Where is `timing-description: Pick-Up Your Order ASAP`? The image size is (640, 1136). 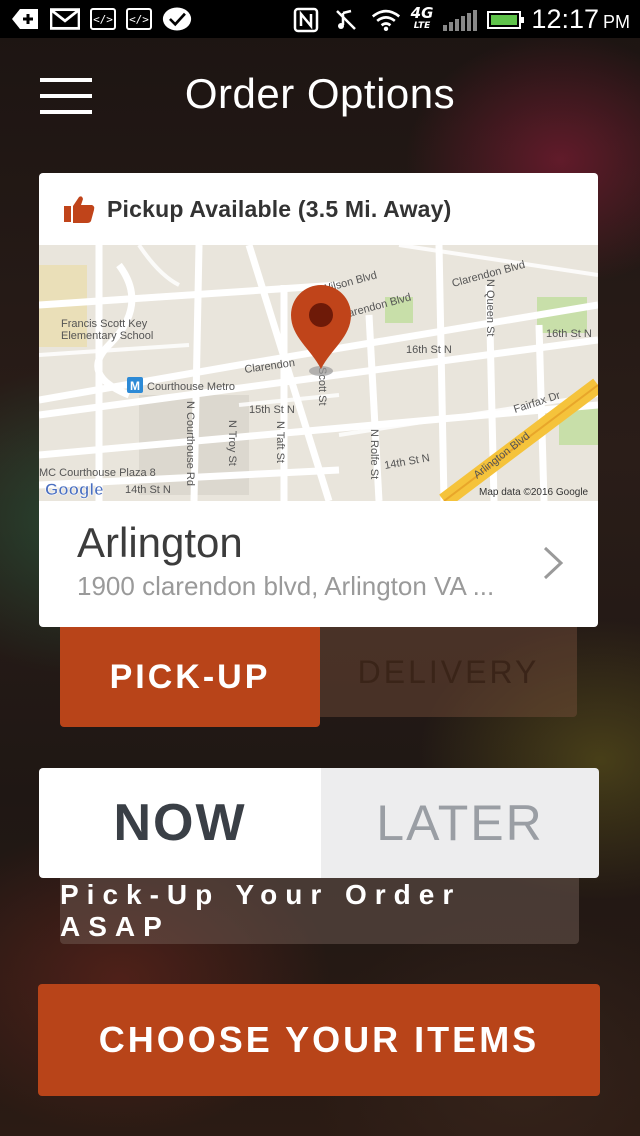
timing-description: Pick-Up Your Order ASAP is located at coordinates (319, 911).